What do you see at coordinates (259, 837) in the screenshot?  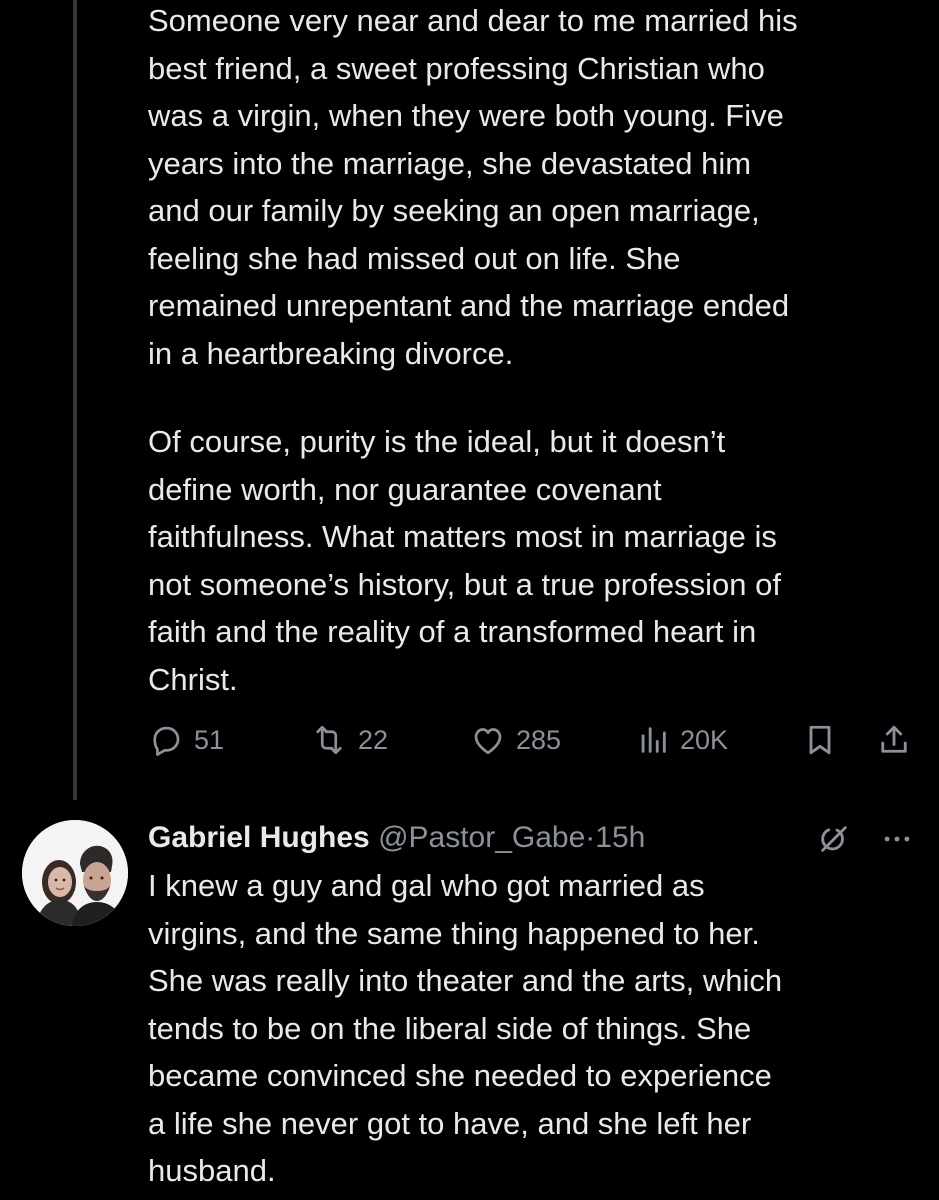 I see `display-name: Gabriel Hughes` at bounding box center [259, 837].